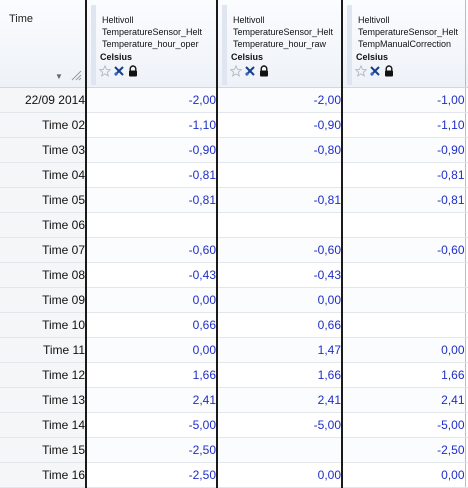 The height and width of the screenshot is (488, 468). I want to click on row-label: Time 09, so click(43, 300).